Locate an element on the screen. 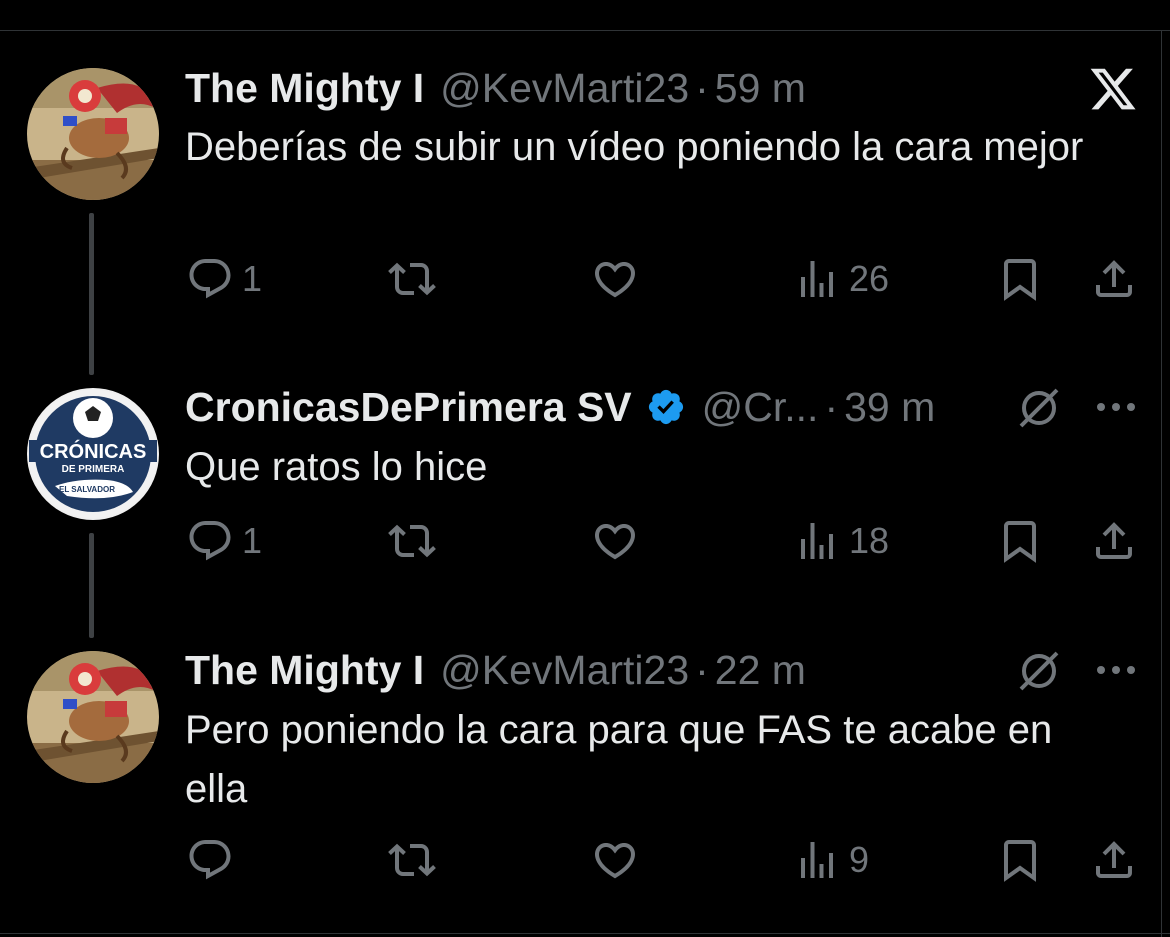  top-divider is located at coordinates (585, 30).